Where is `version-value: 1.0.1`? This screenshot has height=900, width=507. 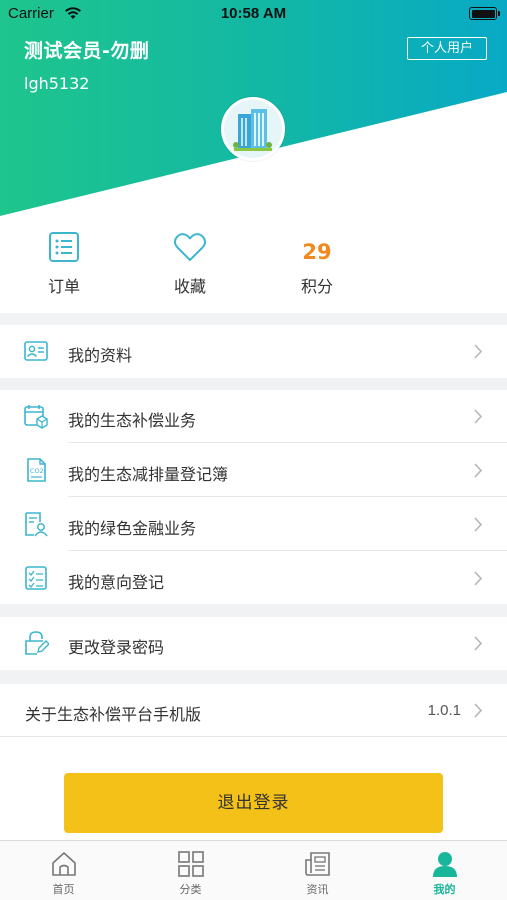
version-value: 1.0.1 is located at coordinates (444, 710).